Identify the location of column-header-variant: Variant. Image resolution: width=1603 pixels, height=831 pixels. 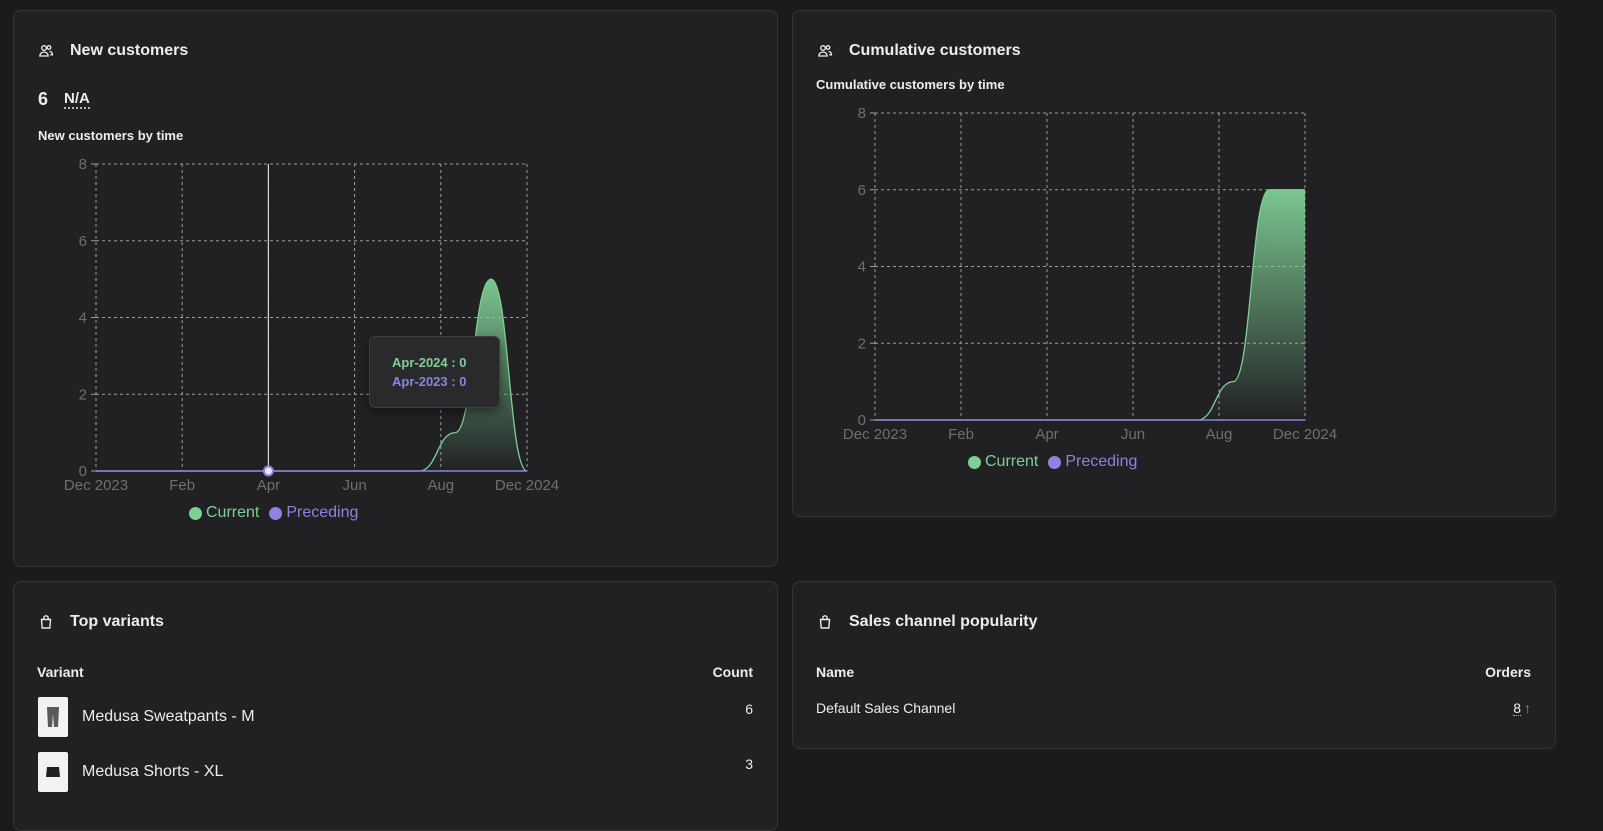
(60, 672).